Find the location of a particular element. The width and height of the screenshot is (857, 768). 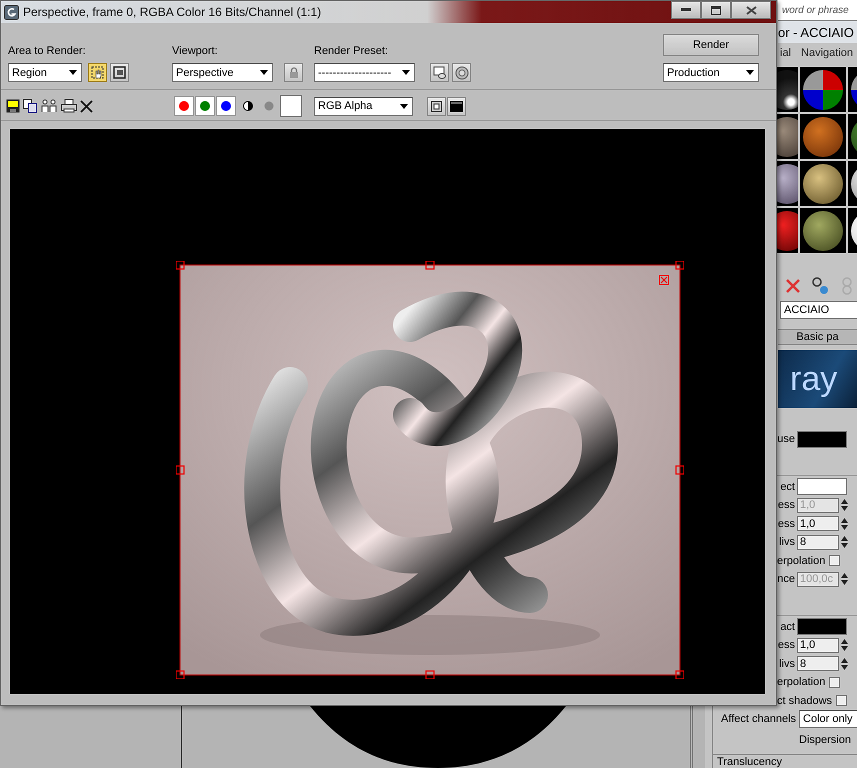

lock-icon is located at coordinates (293, 72).